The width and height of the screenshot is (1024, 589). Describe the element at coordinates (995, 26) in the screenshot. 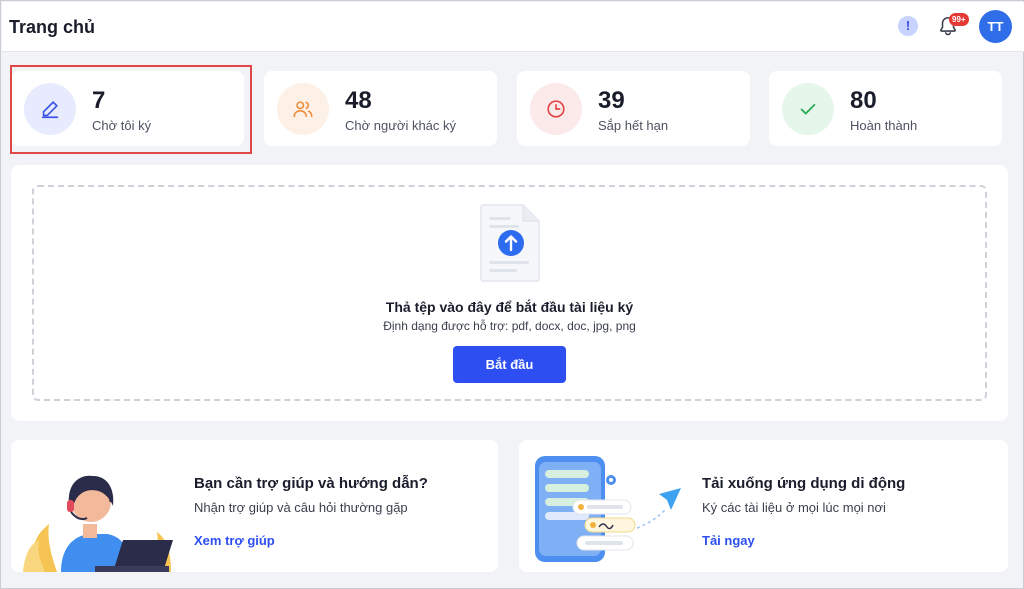

I see `avatar: TT` at that location.